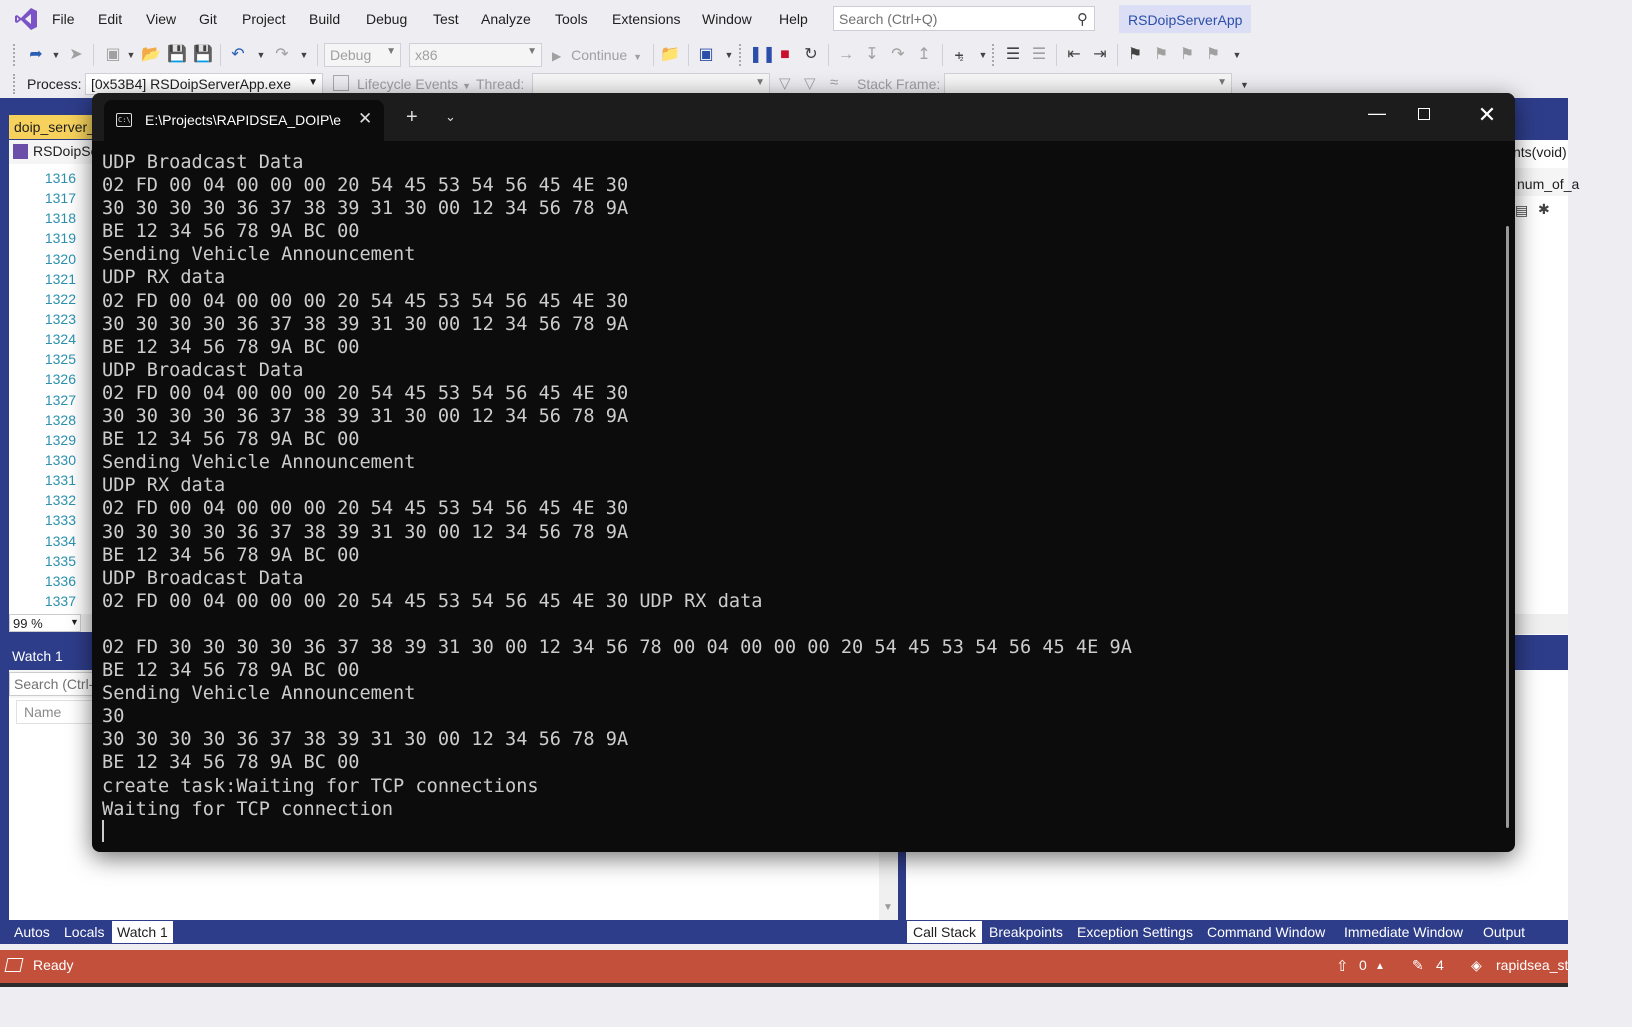 The height and width of the screenshot is (1027, 1632). What do you see at coordinates (56, 55) in the screenshot?
I see `back-dropdown-icon: ▼` at bounding box center [56, 55].